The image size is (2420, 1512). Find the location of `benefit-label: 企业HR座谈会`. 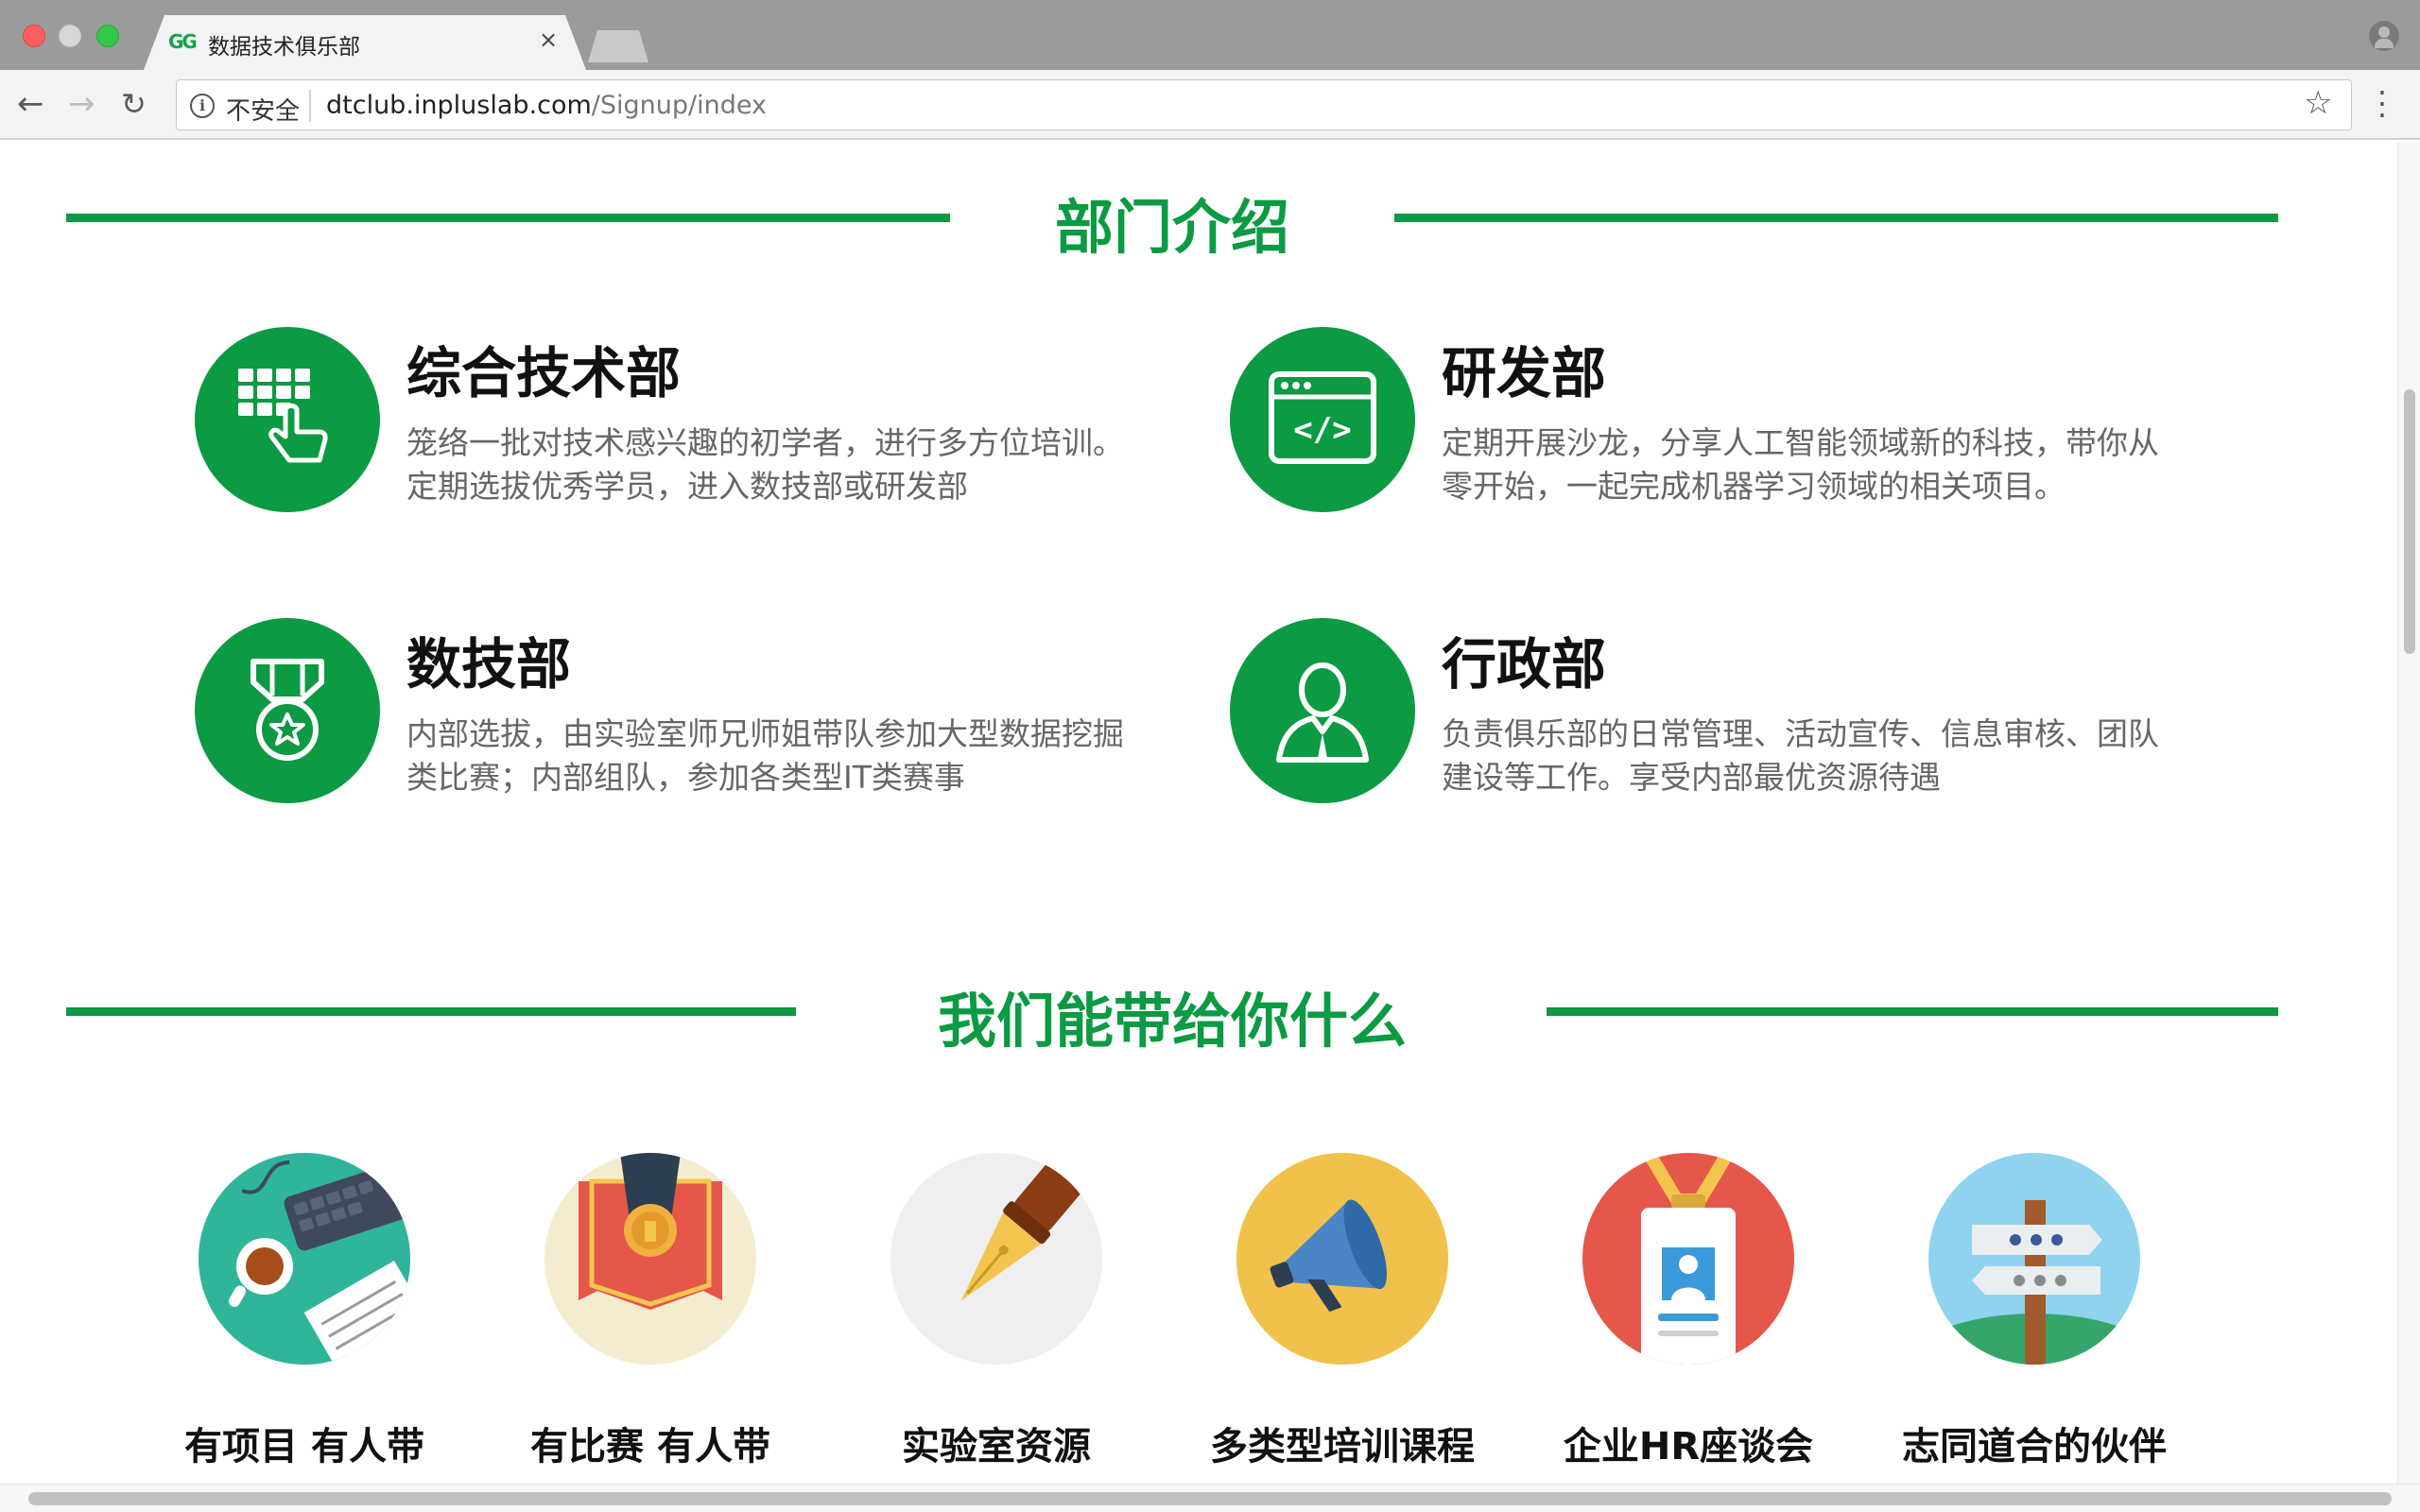

benefit-label: 企业HR座谈会 is located at coordinates (1688, 1447).